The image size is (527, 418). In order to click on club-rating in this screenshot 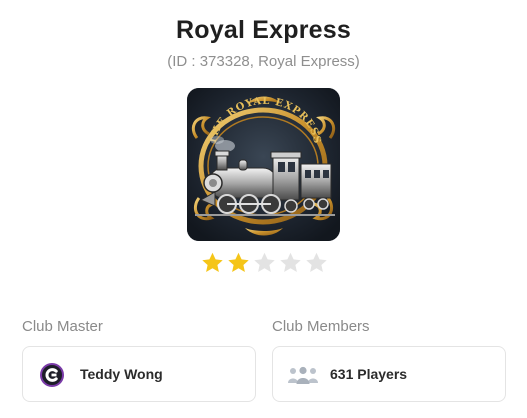, I will do `click(264, 263)`.